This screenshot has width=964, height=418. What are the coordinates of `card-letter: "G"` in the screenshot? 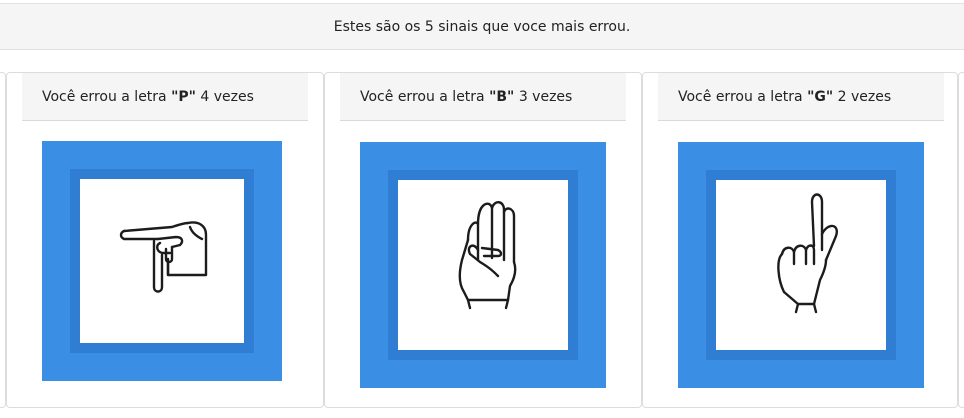 It's located at (820, 96).